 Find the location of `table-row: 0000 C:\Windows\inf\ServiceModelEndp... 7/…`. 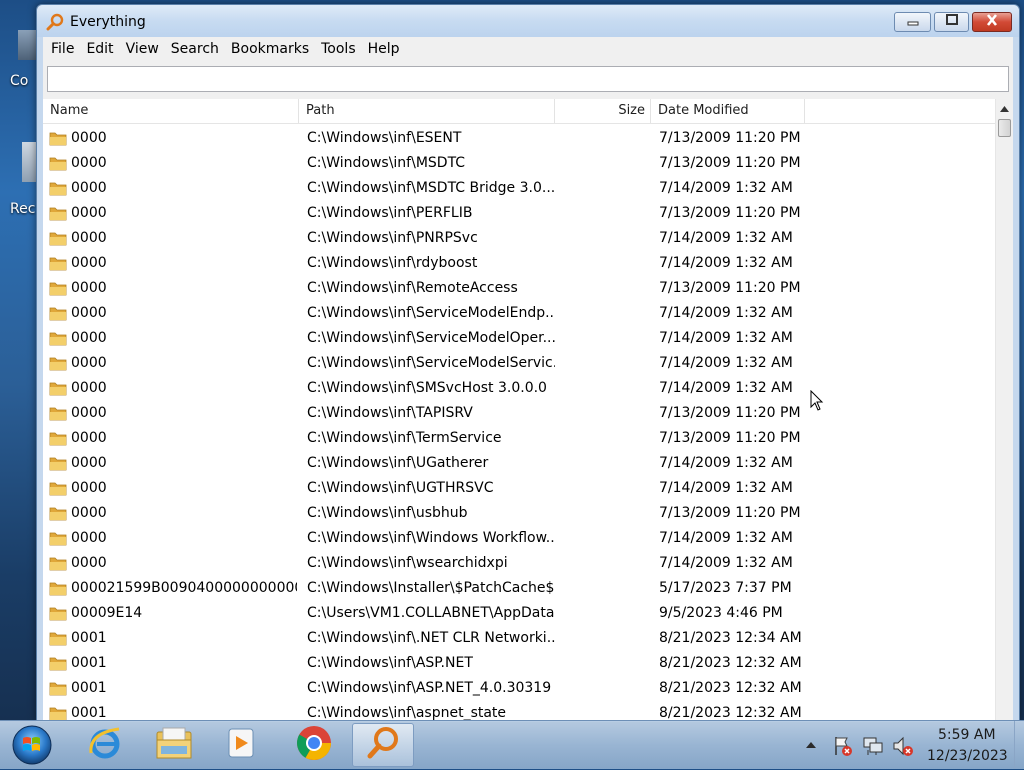

table-row: 0000 C:\Windows\inf\ServiceModelEndp... 7/… is located at coordinates (519, 313).